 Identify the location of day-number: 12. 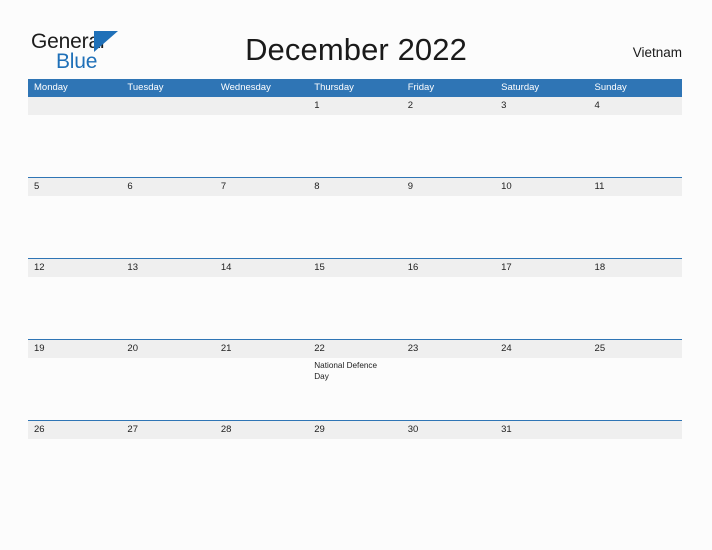
(74, 268).